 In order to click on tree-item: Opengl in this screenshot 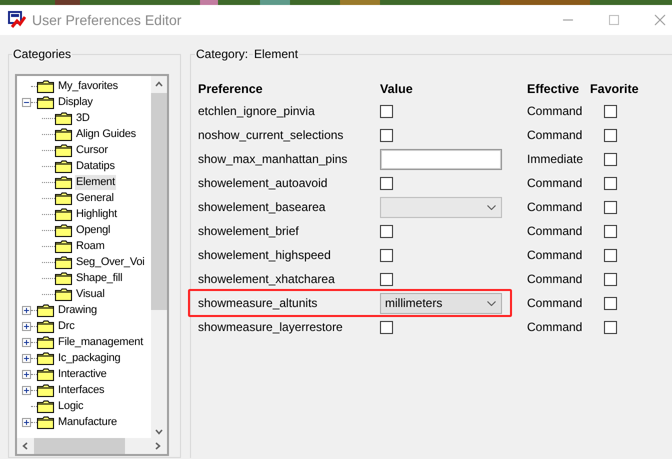, I will do `click(93, 230)`.